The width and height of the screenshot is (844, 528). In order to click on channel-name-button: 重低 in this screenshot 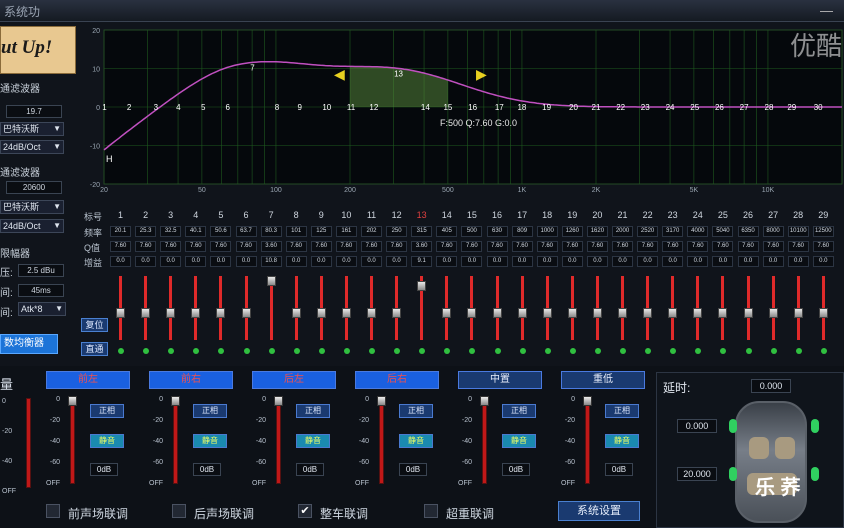, I will do `click(603, 380)`.